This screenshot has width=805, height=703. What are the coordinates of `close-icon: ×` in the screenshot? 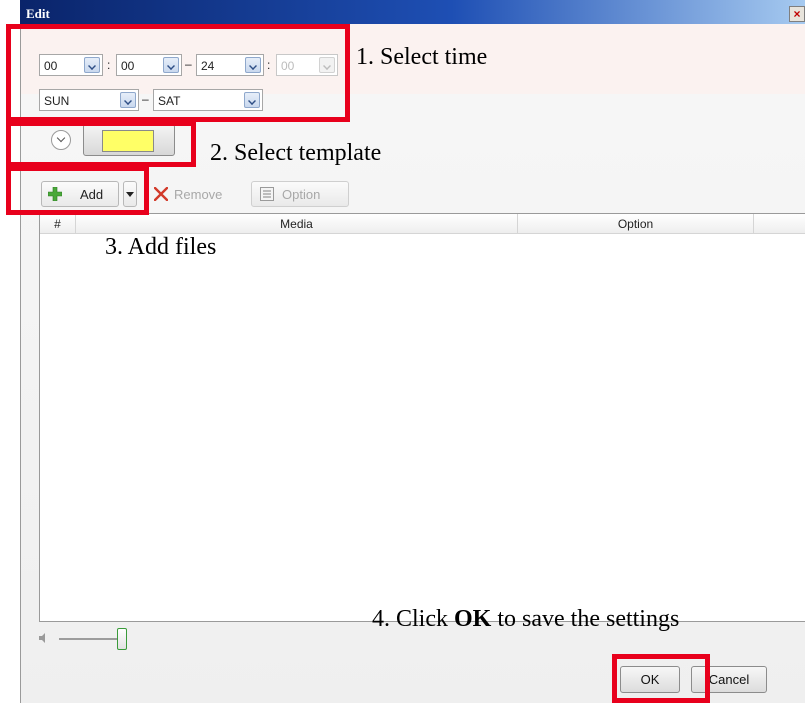 It's located at (797, 14).